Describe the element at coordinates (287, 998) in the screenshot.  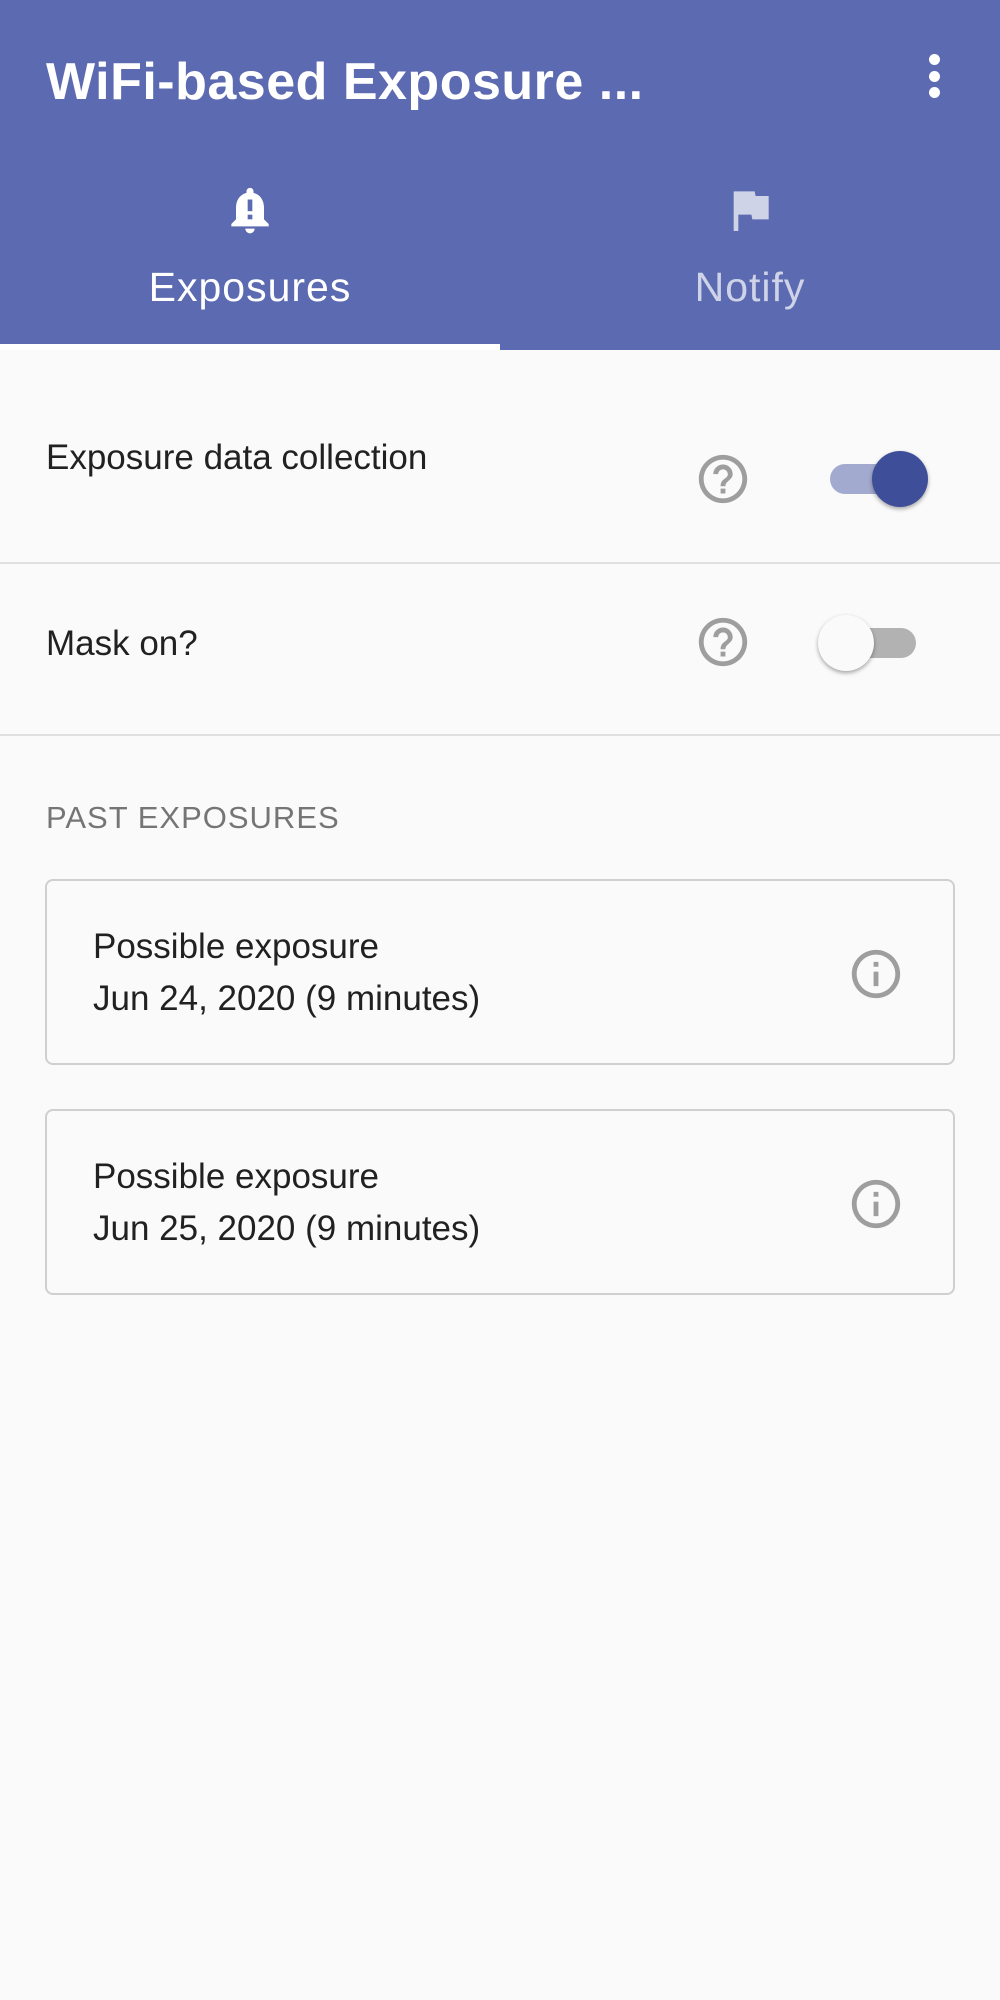
I see `exposure-date: Jun 24, 2020 (9 minutes)` at that location.